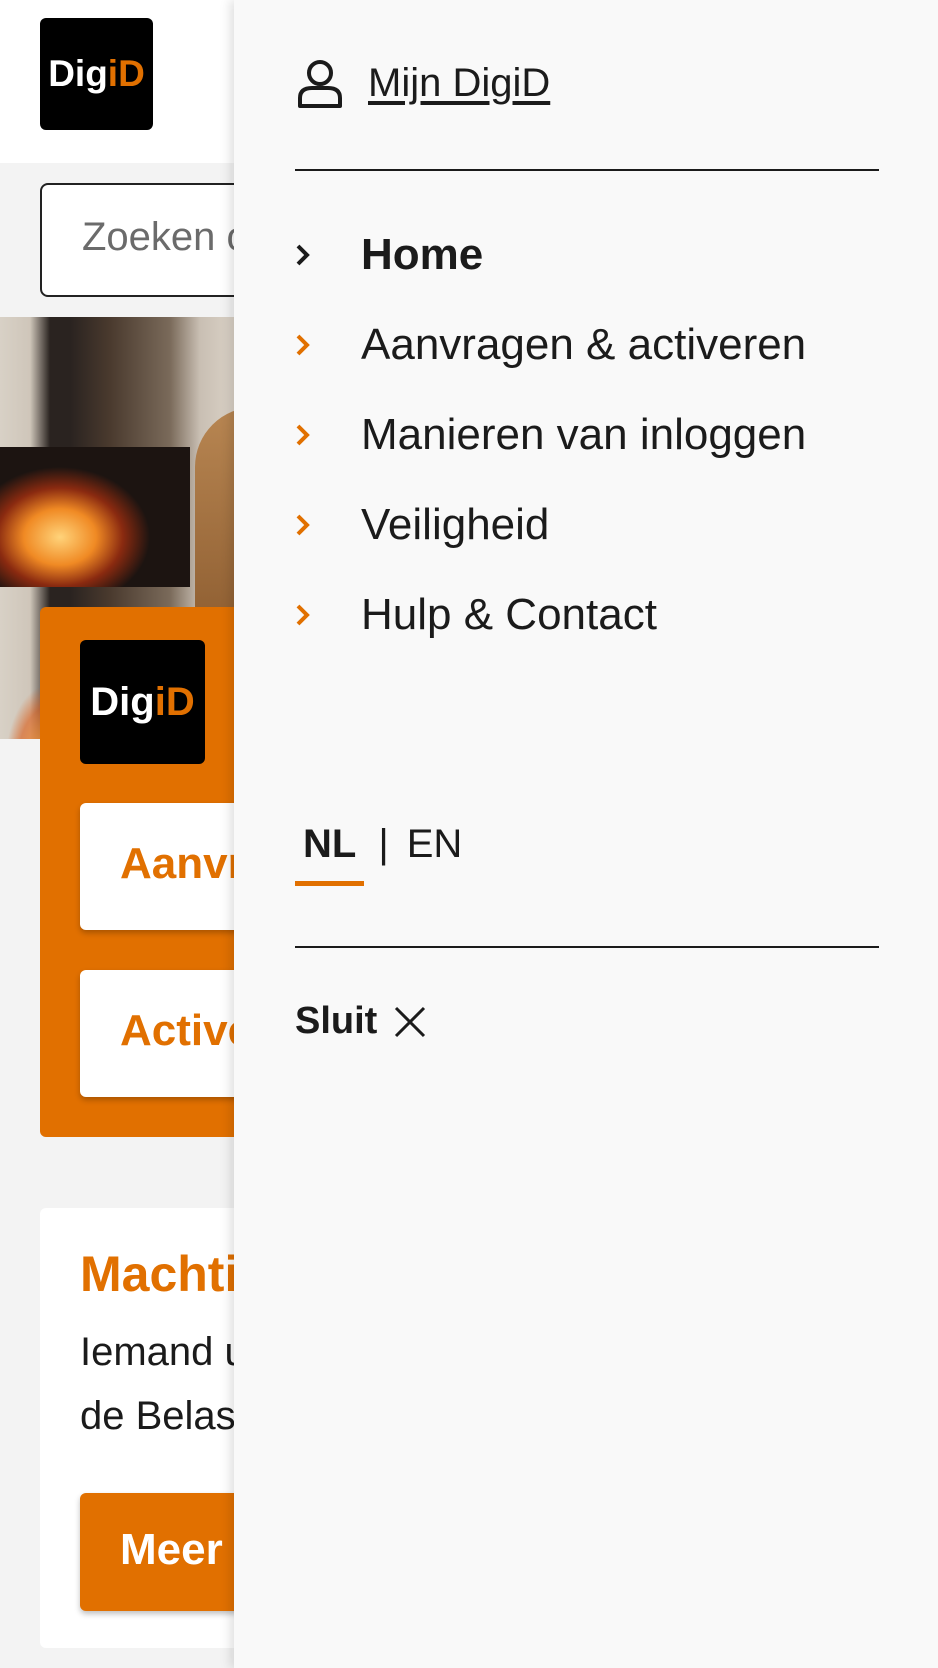 This screenshot has height=1668, width=938. What do you see at coordinates (550, 255) in the screenshot?
I see `nav-item-home: Home` at bounding box center [550, 255].